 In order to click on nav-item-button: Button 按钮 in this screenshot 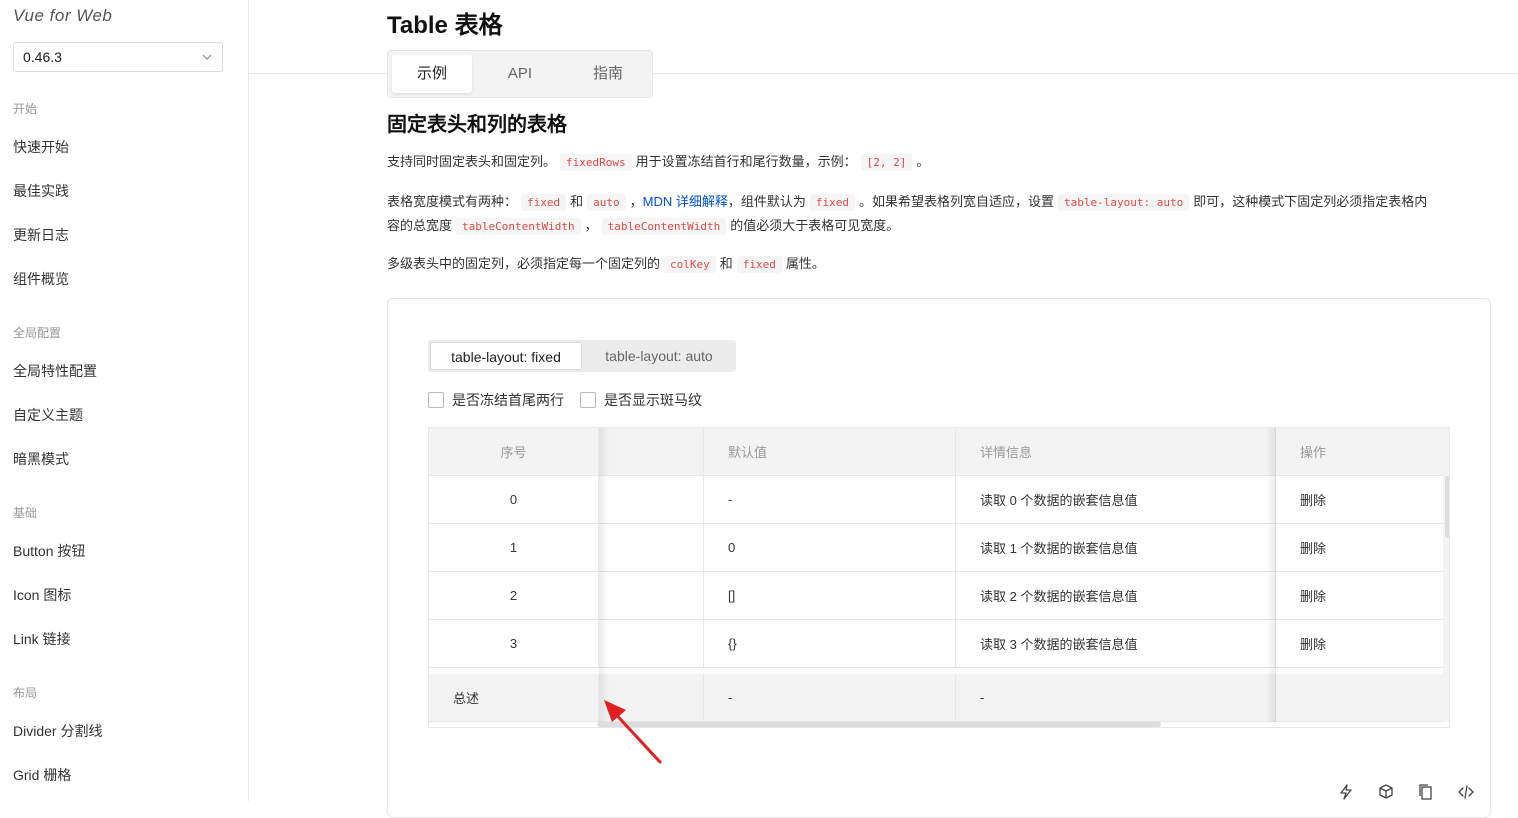, I will do `click(49, 551)`.